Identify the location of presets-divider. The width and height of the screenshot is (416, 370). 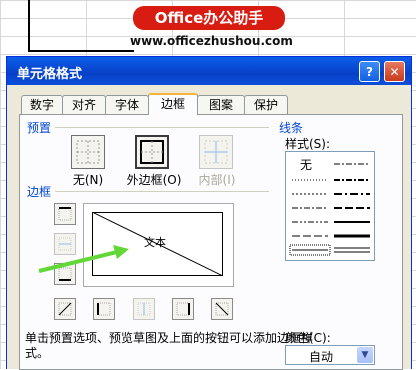
(162, 127).